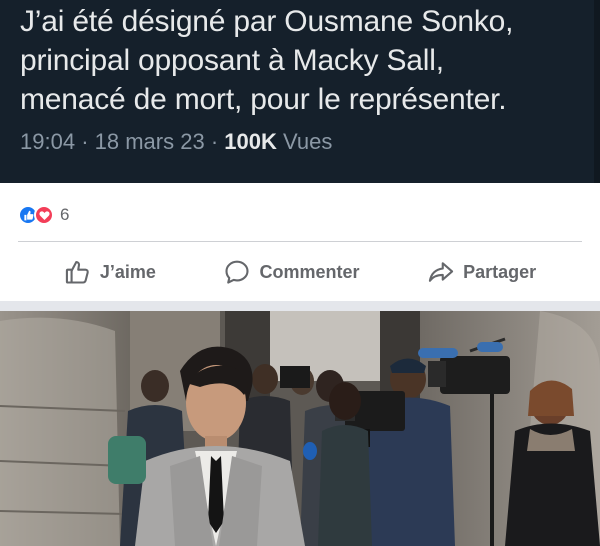  I want to click on love-icon, so click(44, 215).